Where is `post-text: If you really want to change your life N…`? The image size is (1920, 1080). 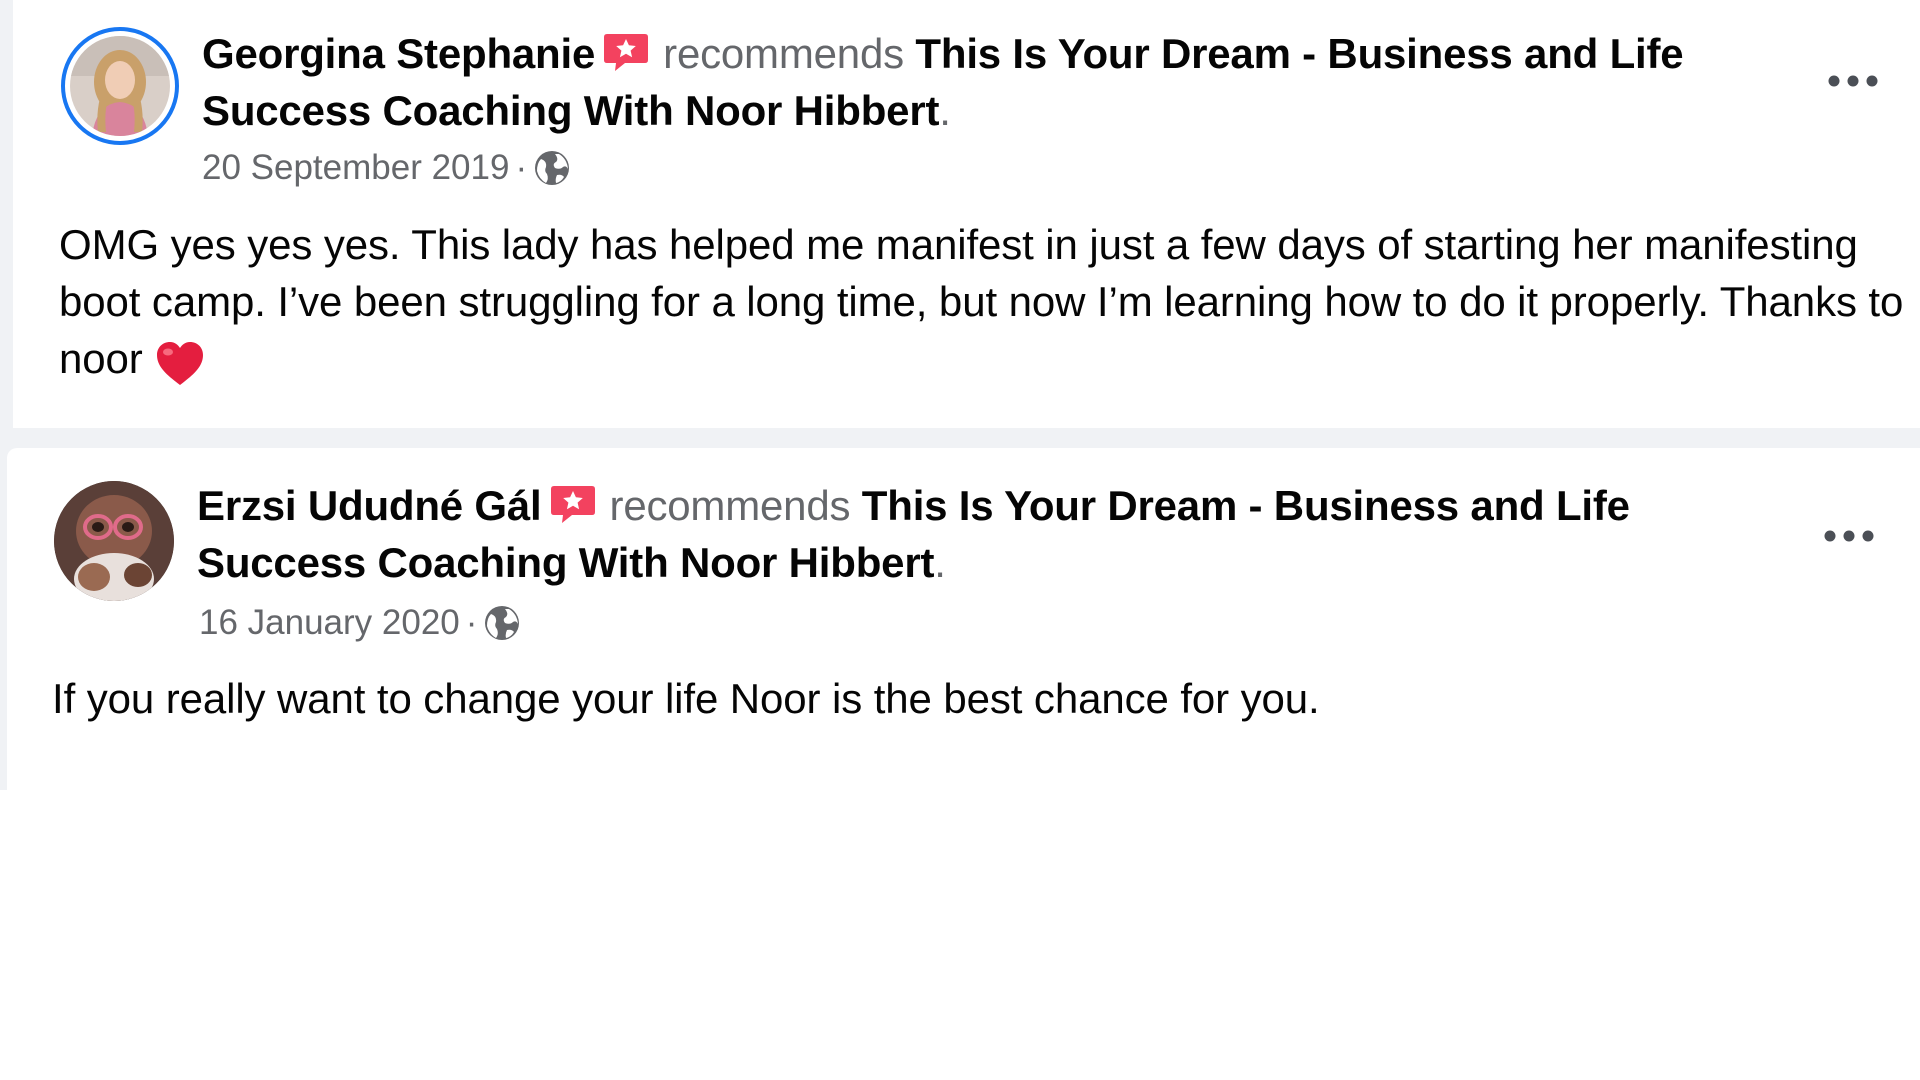
post-text: If you really want to change your life N… is located at coordinates (686, 698).